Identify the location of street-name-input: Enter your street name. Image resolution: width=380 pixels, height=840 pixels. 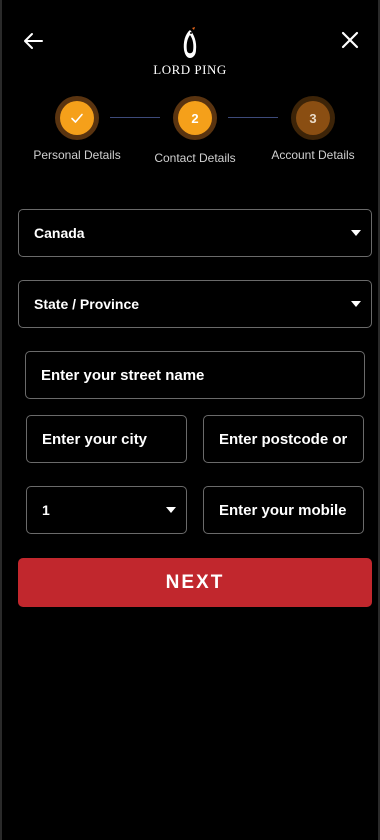
(195, 375).